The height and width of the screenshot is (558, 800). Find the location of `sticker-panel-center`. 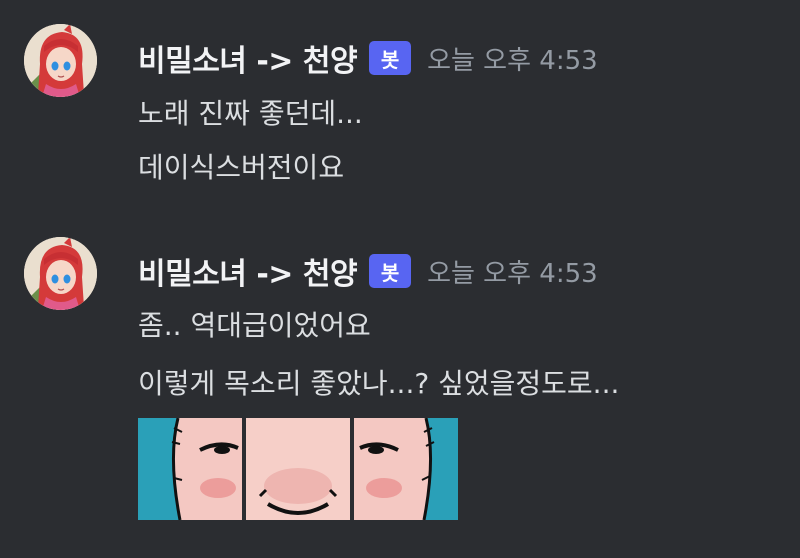

sticker-panel-center is located at coordinates (298, 469).